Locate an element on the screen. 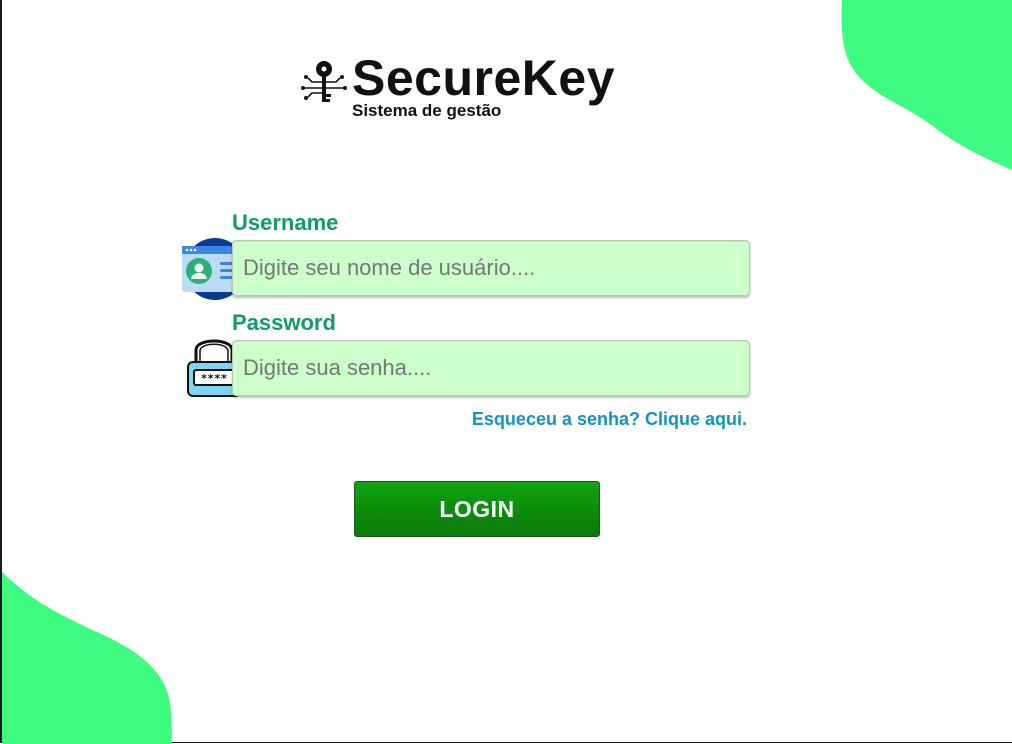  brand-subtitle: Sistema de gestão is located at coordinates (427, 110).